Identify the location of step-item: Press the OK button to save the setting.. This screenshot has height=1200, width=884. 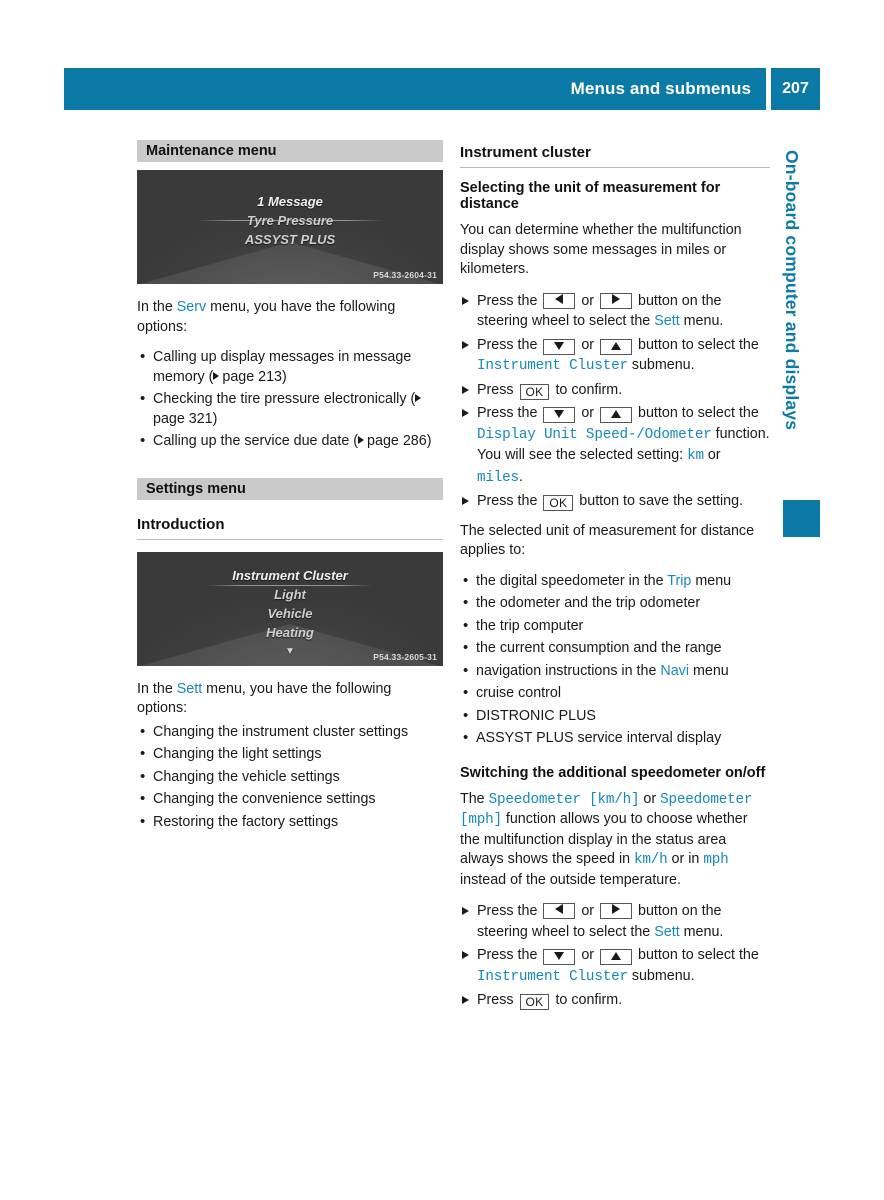
(615, 501).